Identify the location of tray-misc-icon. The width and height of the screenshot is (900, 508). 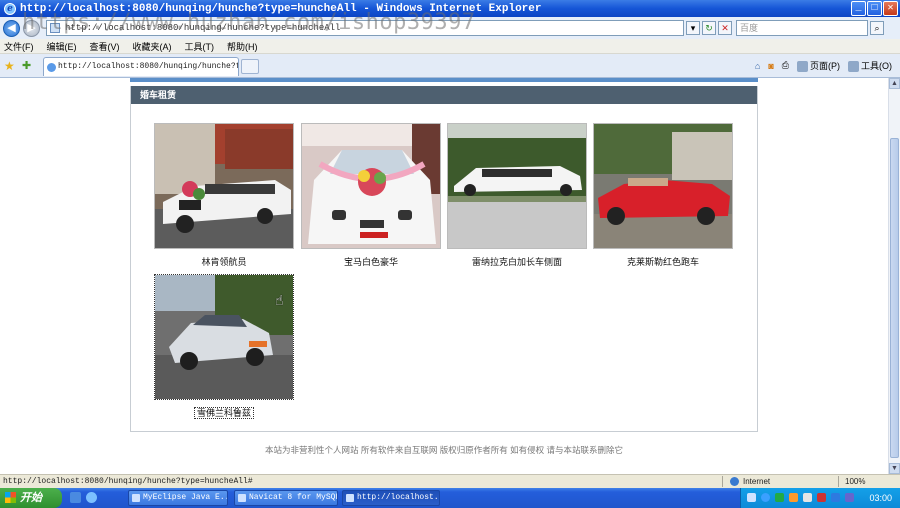
(849, 497).